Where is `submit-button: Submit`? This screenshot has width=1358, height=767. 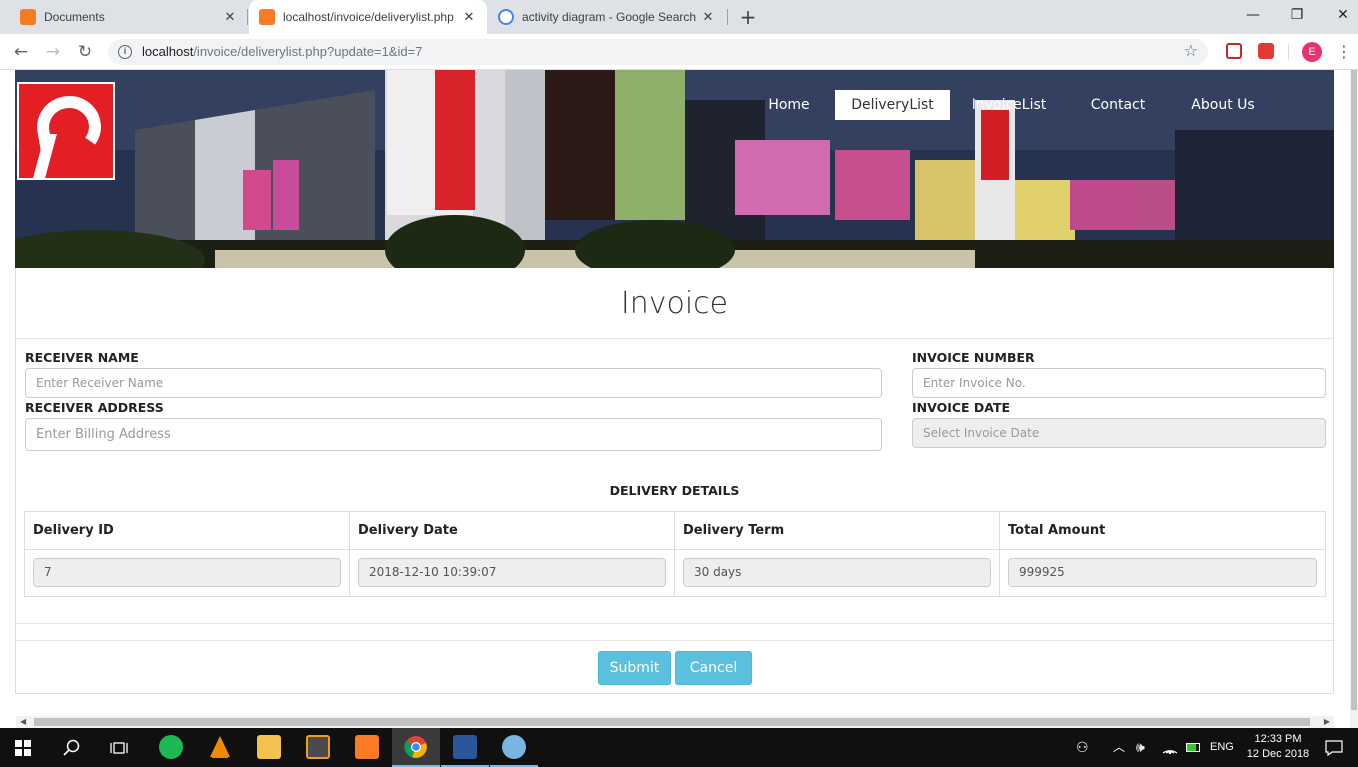
submit-button: Submit is located at coordinates (634, 668).